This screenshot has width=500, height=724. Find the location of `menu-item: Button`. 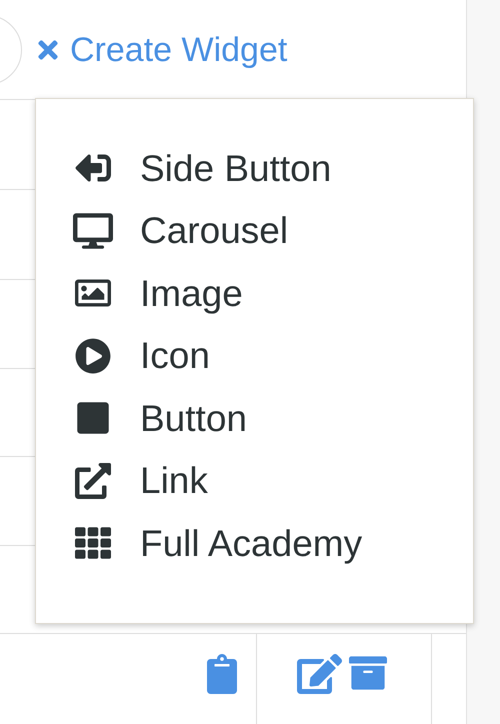

menu-item: Button is located at coordinates (254, 418).